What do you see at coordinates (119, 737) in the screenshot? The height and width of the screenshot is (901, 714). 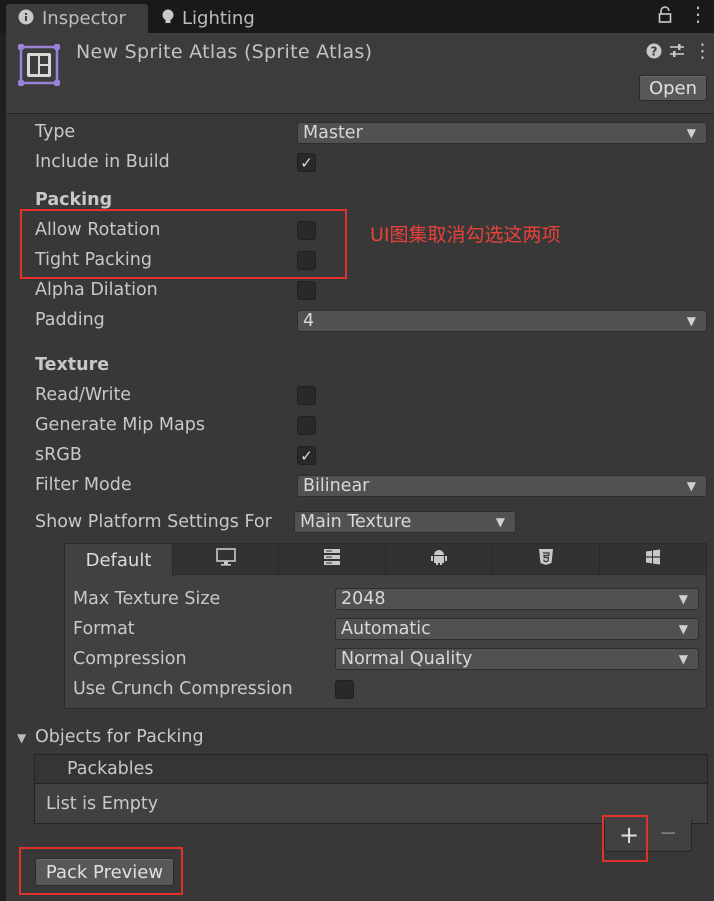 I see `objects-for-packing-label: Objects for Packing` at bounding box center [119, 737].